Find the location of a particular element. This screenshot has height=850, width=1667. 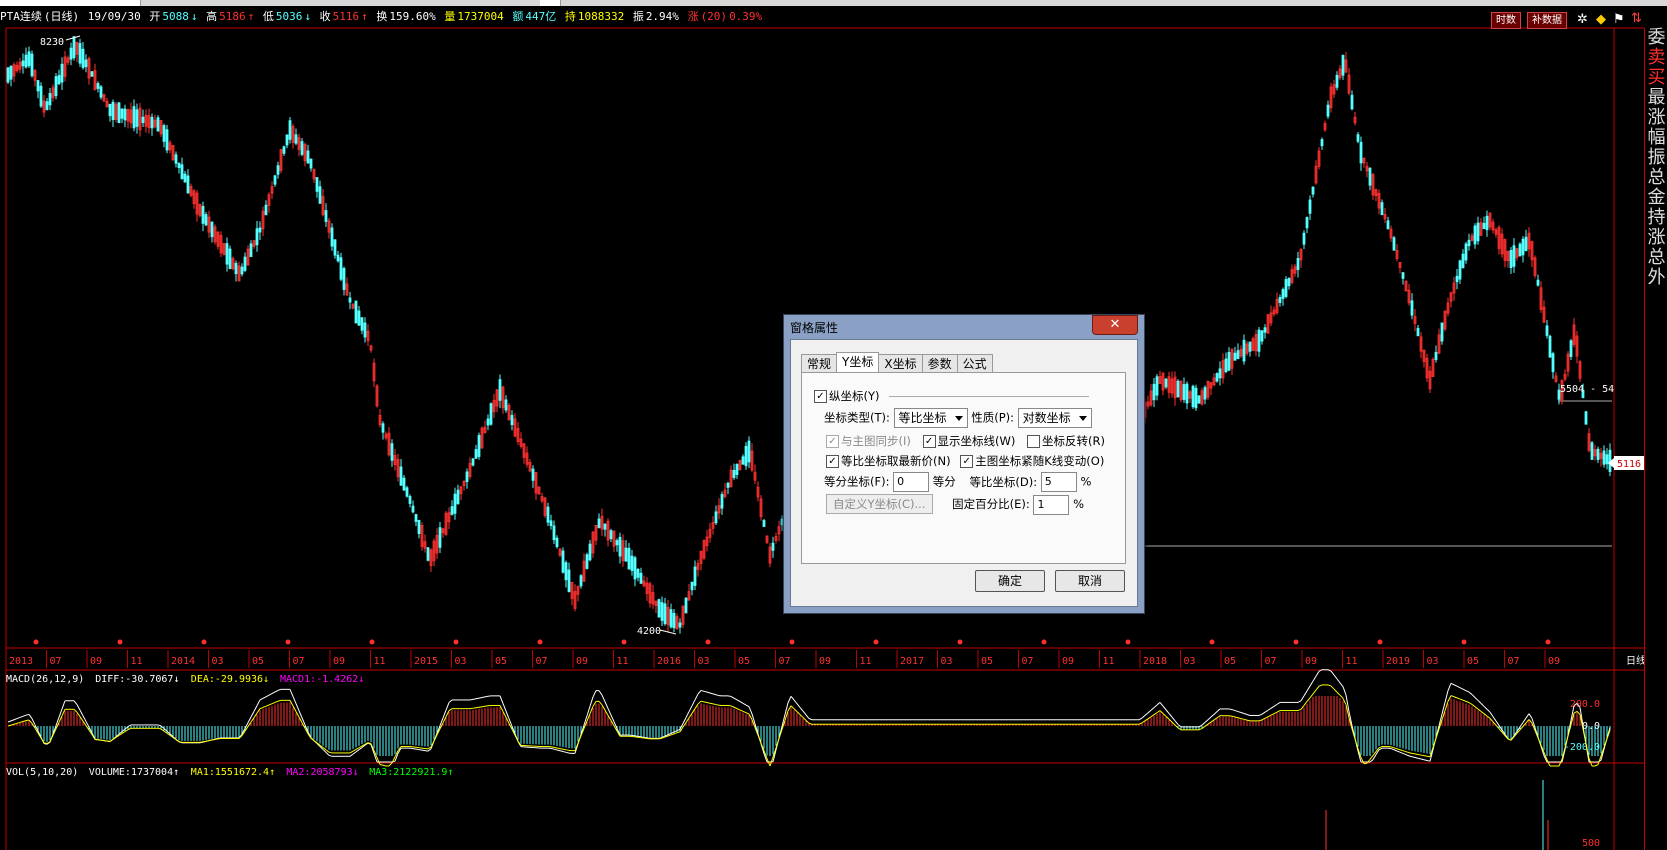

ratio-input: 5 is located at coordinates (1058, 482).